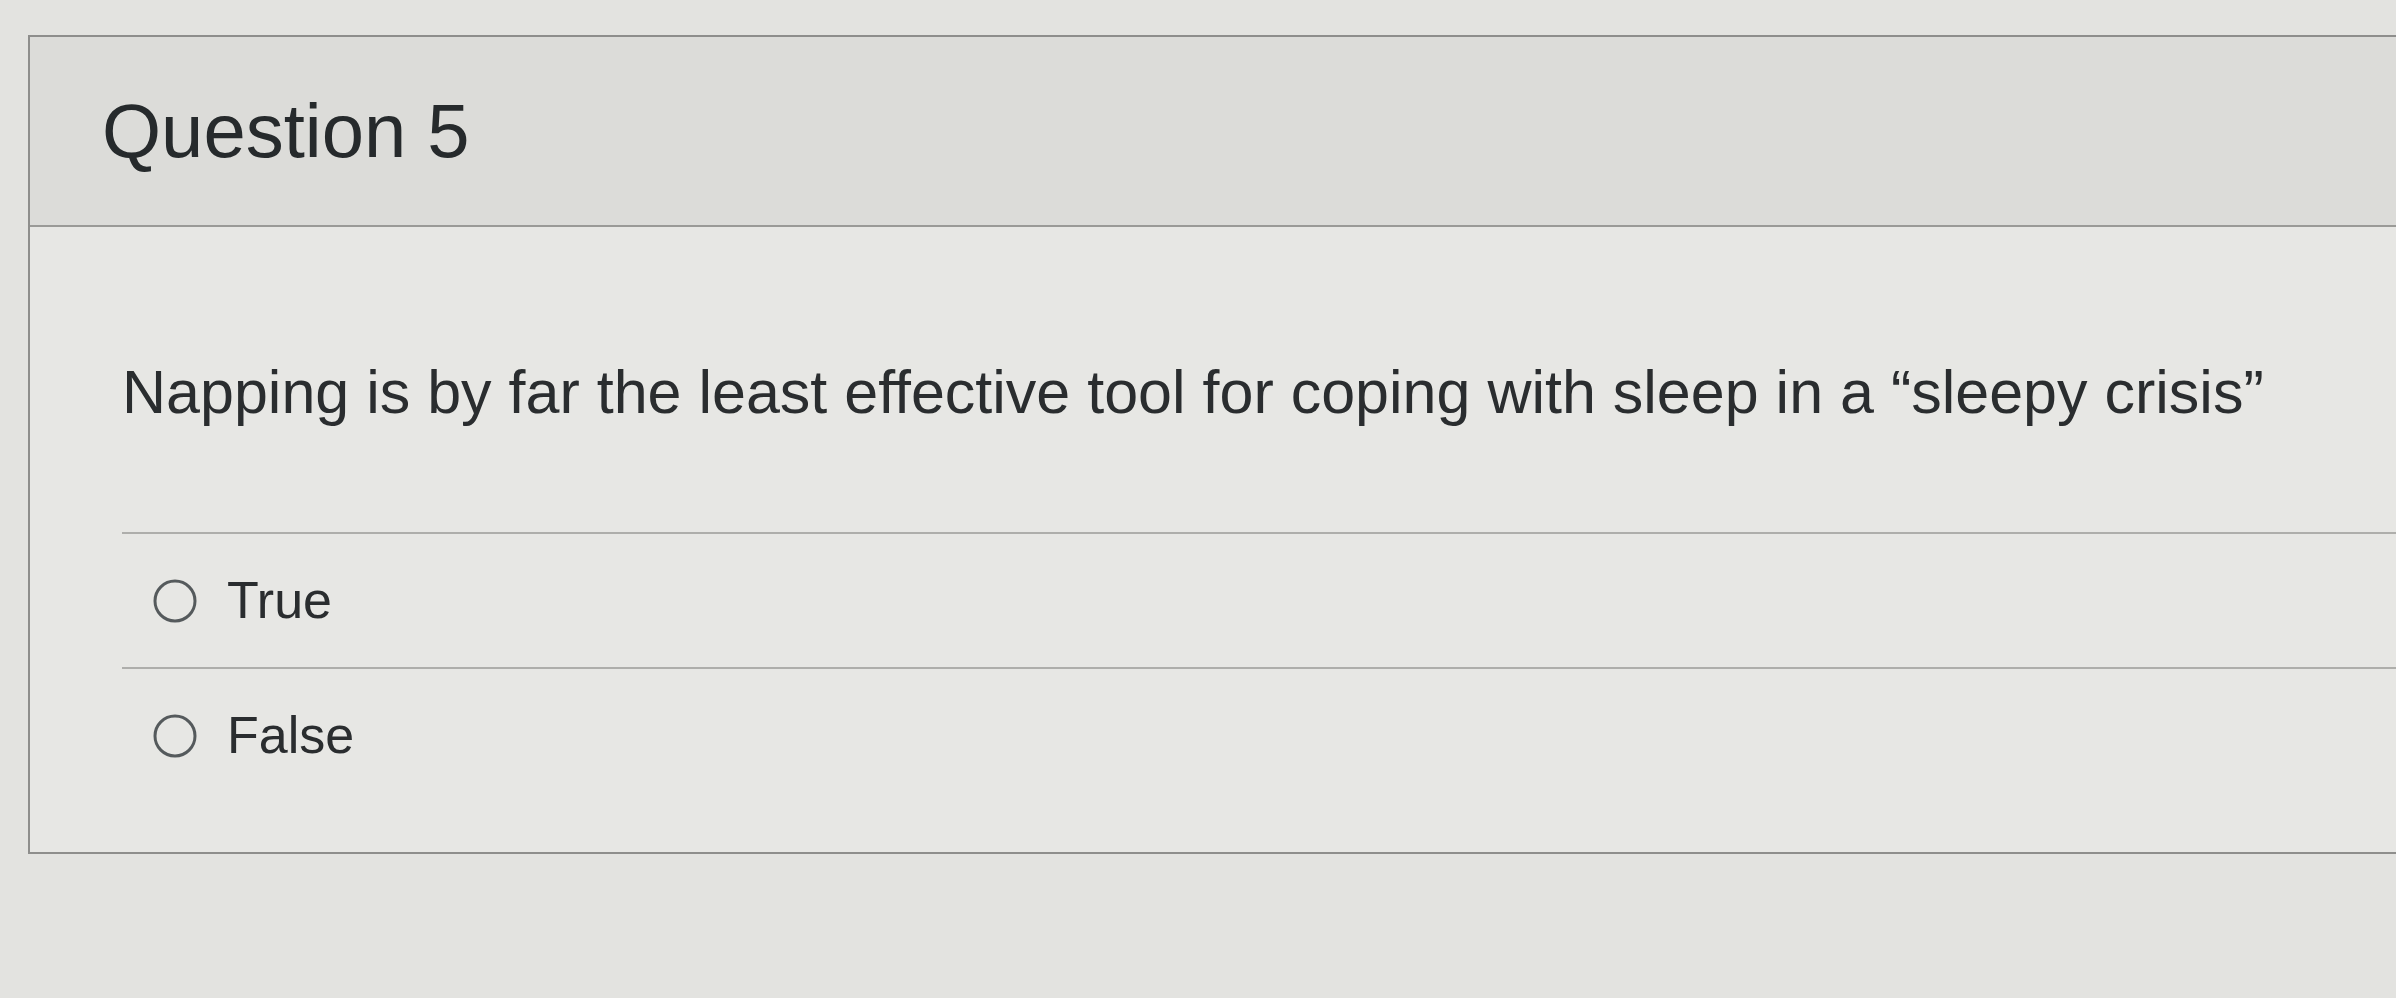 The width and height of the screenshot is (2396, 998). What do you see at coordinates (286, 131) in the screenshot?
I see `question-title: Question 5` at bounding box center [286, 131].